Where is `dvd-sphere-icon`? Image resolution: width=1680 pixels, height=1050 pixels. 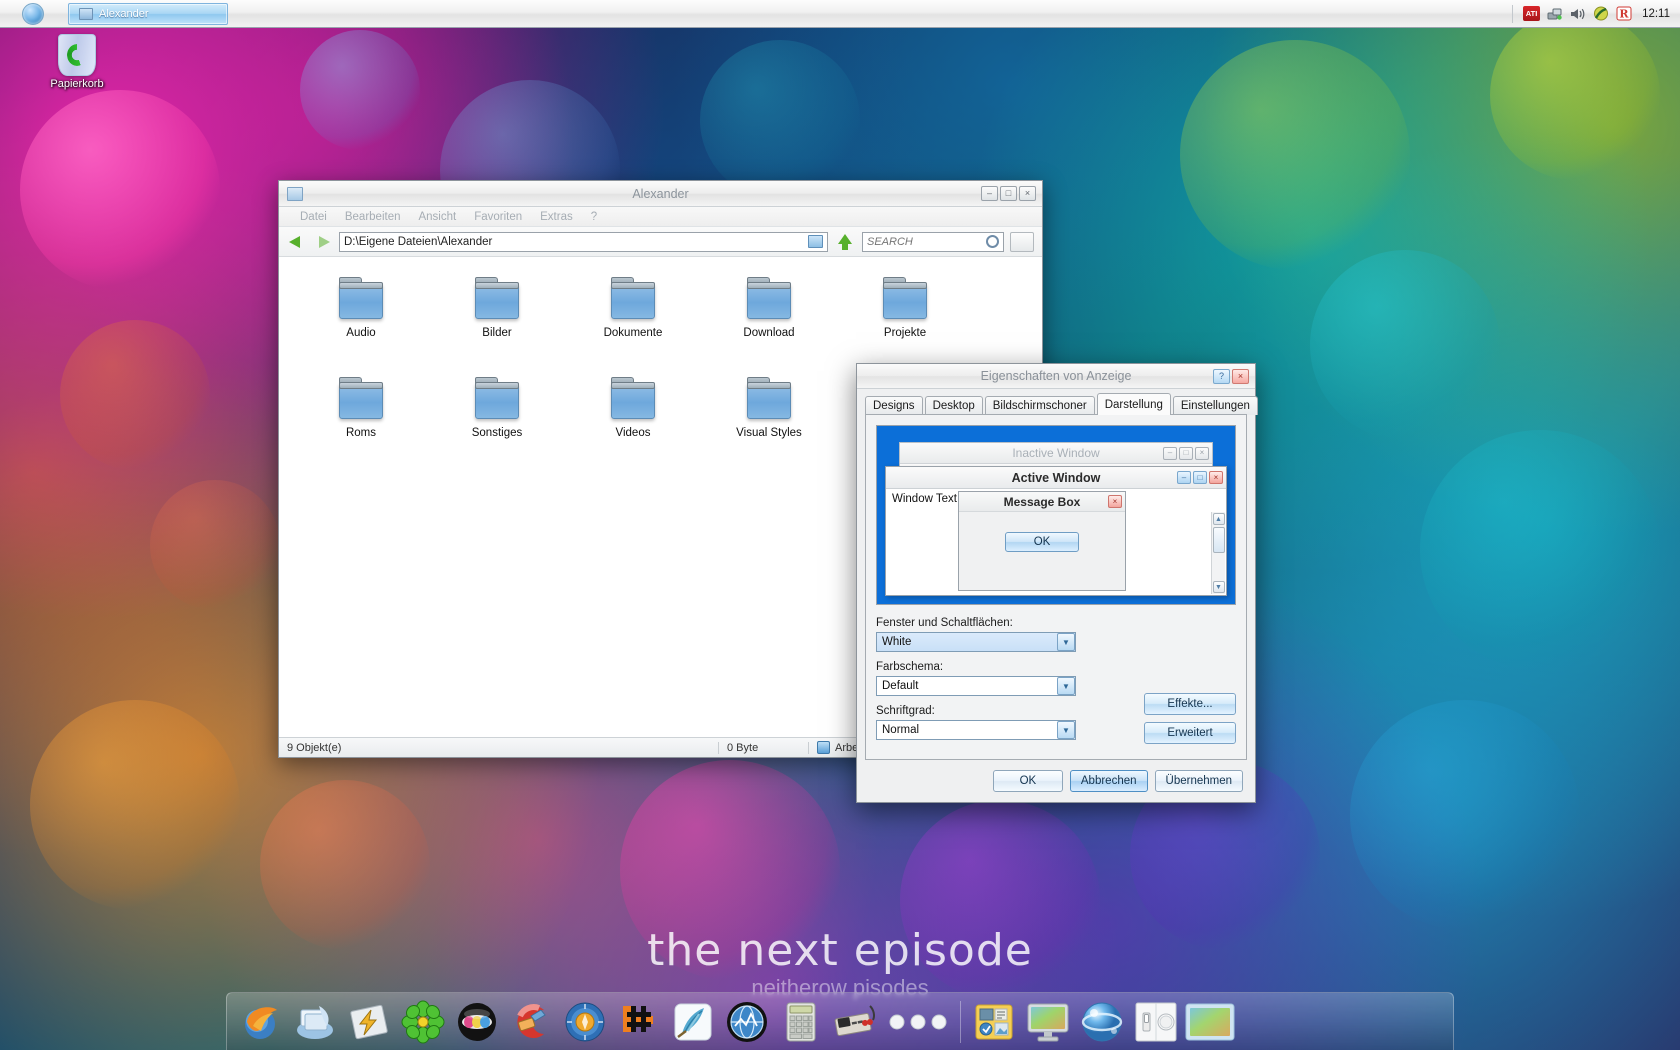
dvd-sphere-icon is located at coordinates (477, 1022).